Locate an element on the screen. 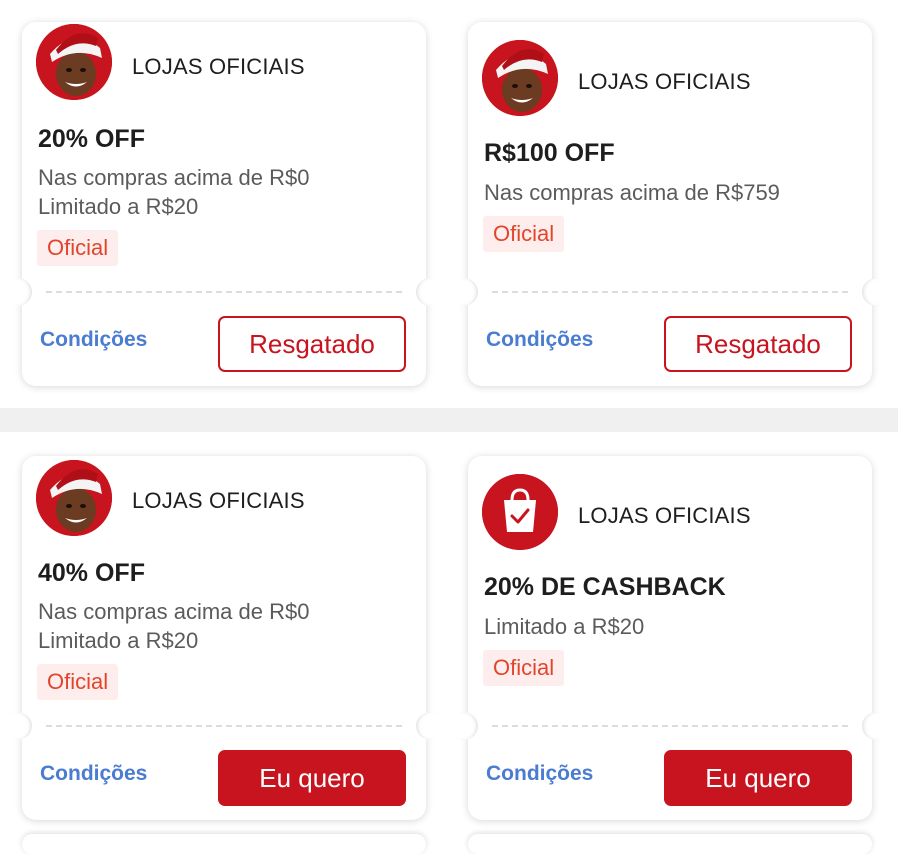 Image resolution: width=898 pixels, height=854 pixels. section-divider is located at coordinates (449, 420).